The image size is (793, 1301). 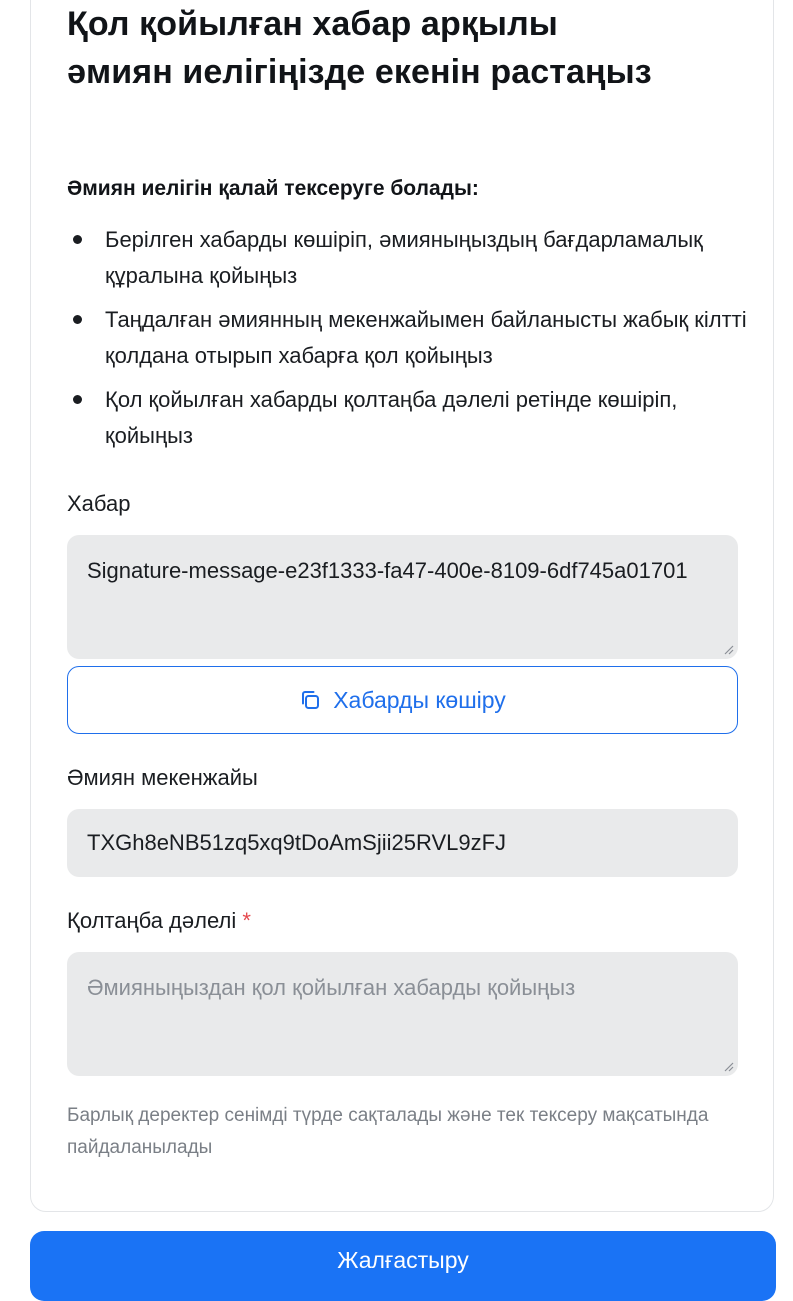 What do you see at coordinates (311, 700) in the screenshot?
I see `copy-icon` at bounding box center [311, 700].